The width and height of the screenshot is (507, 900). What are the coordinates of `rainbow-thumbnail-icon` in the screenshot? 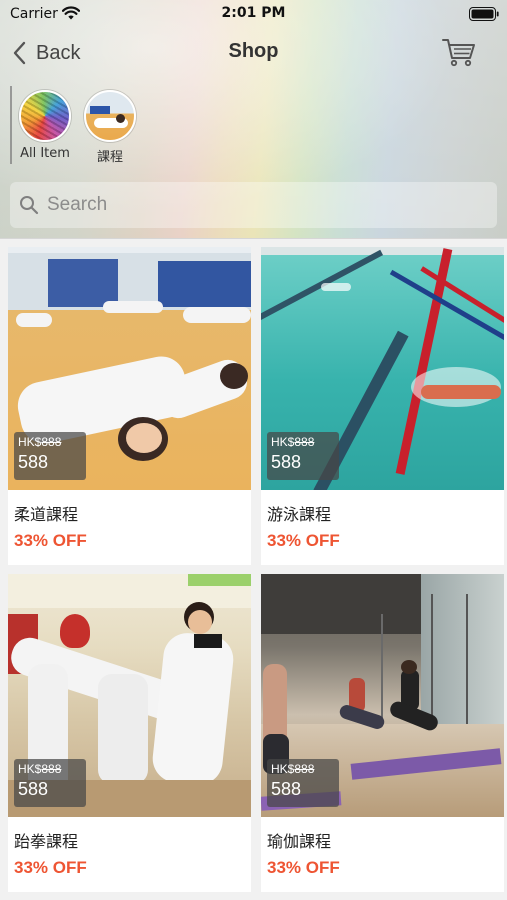 It's located at (45, 116).